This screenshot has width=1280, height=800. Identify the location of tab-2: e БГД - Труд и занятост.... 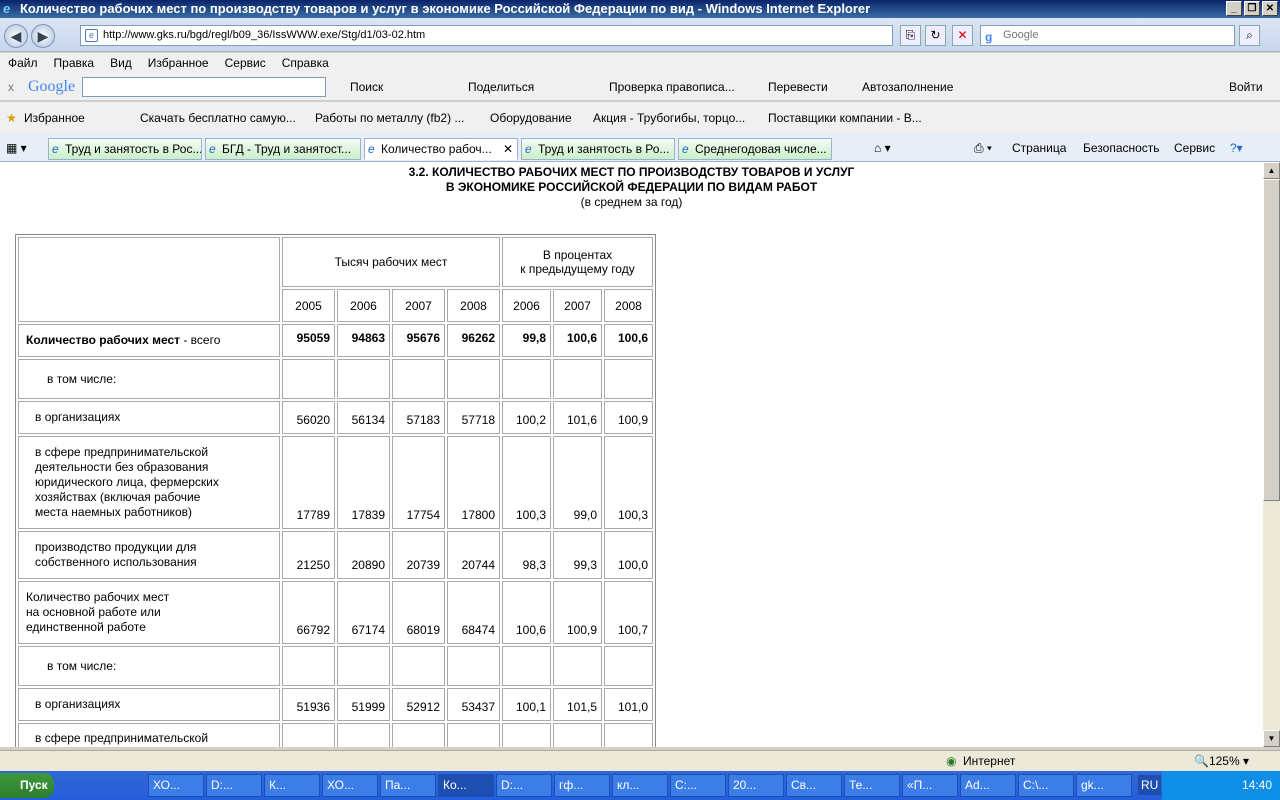
(283, 149).